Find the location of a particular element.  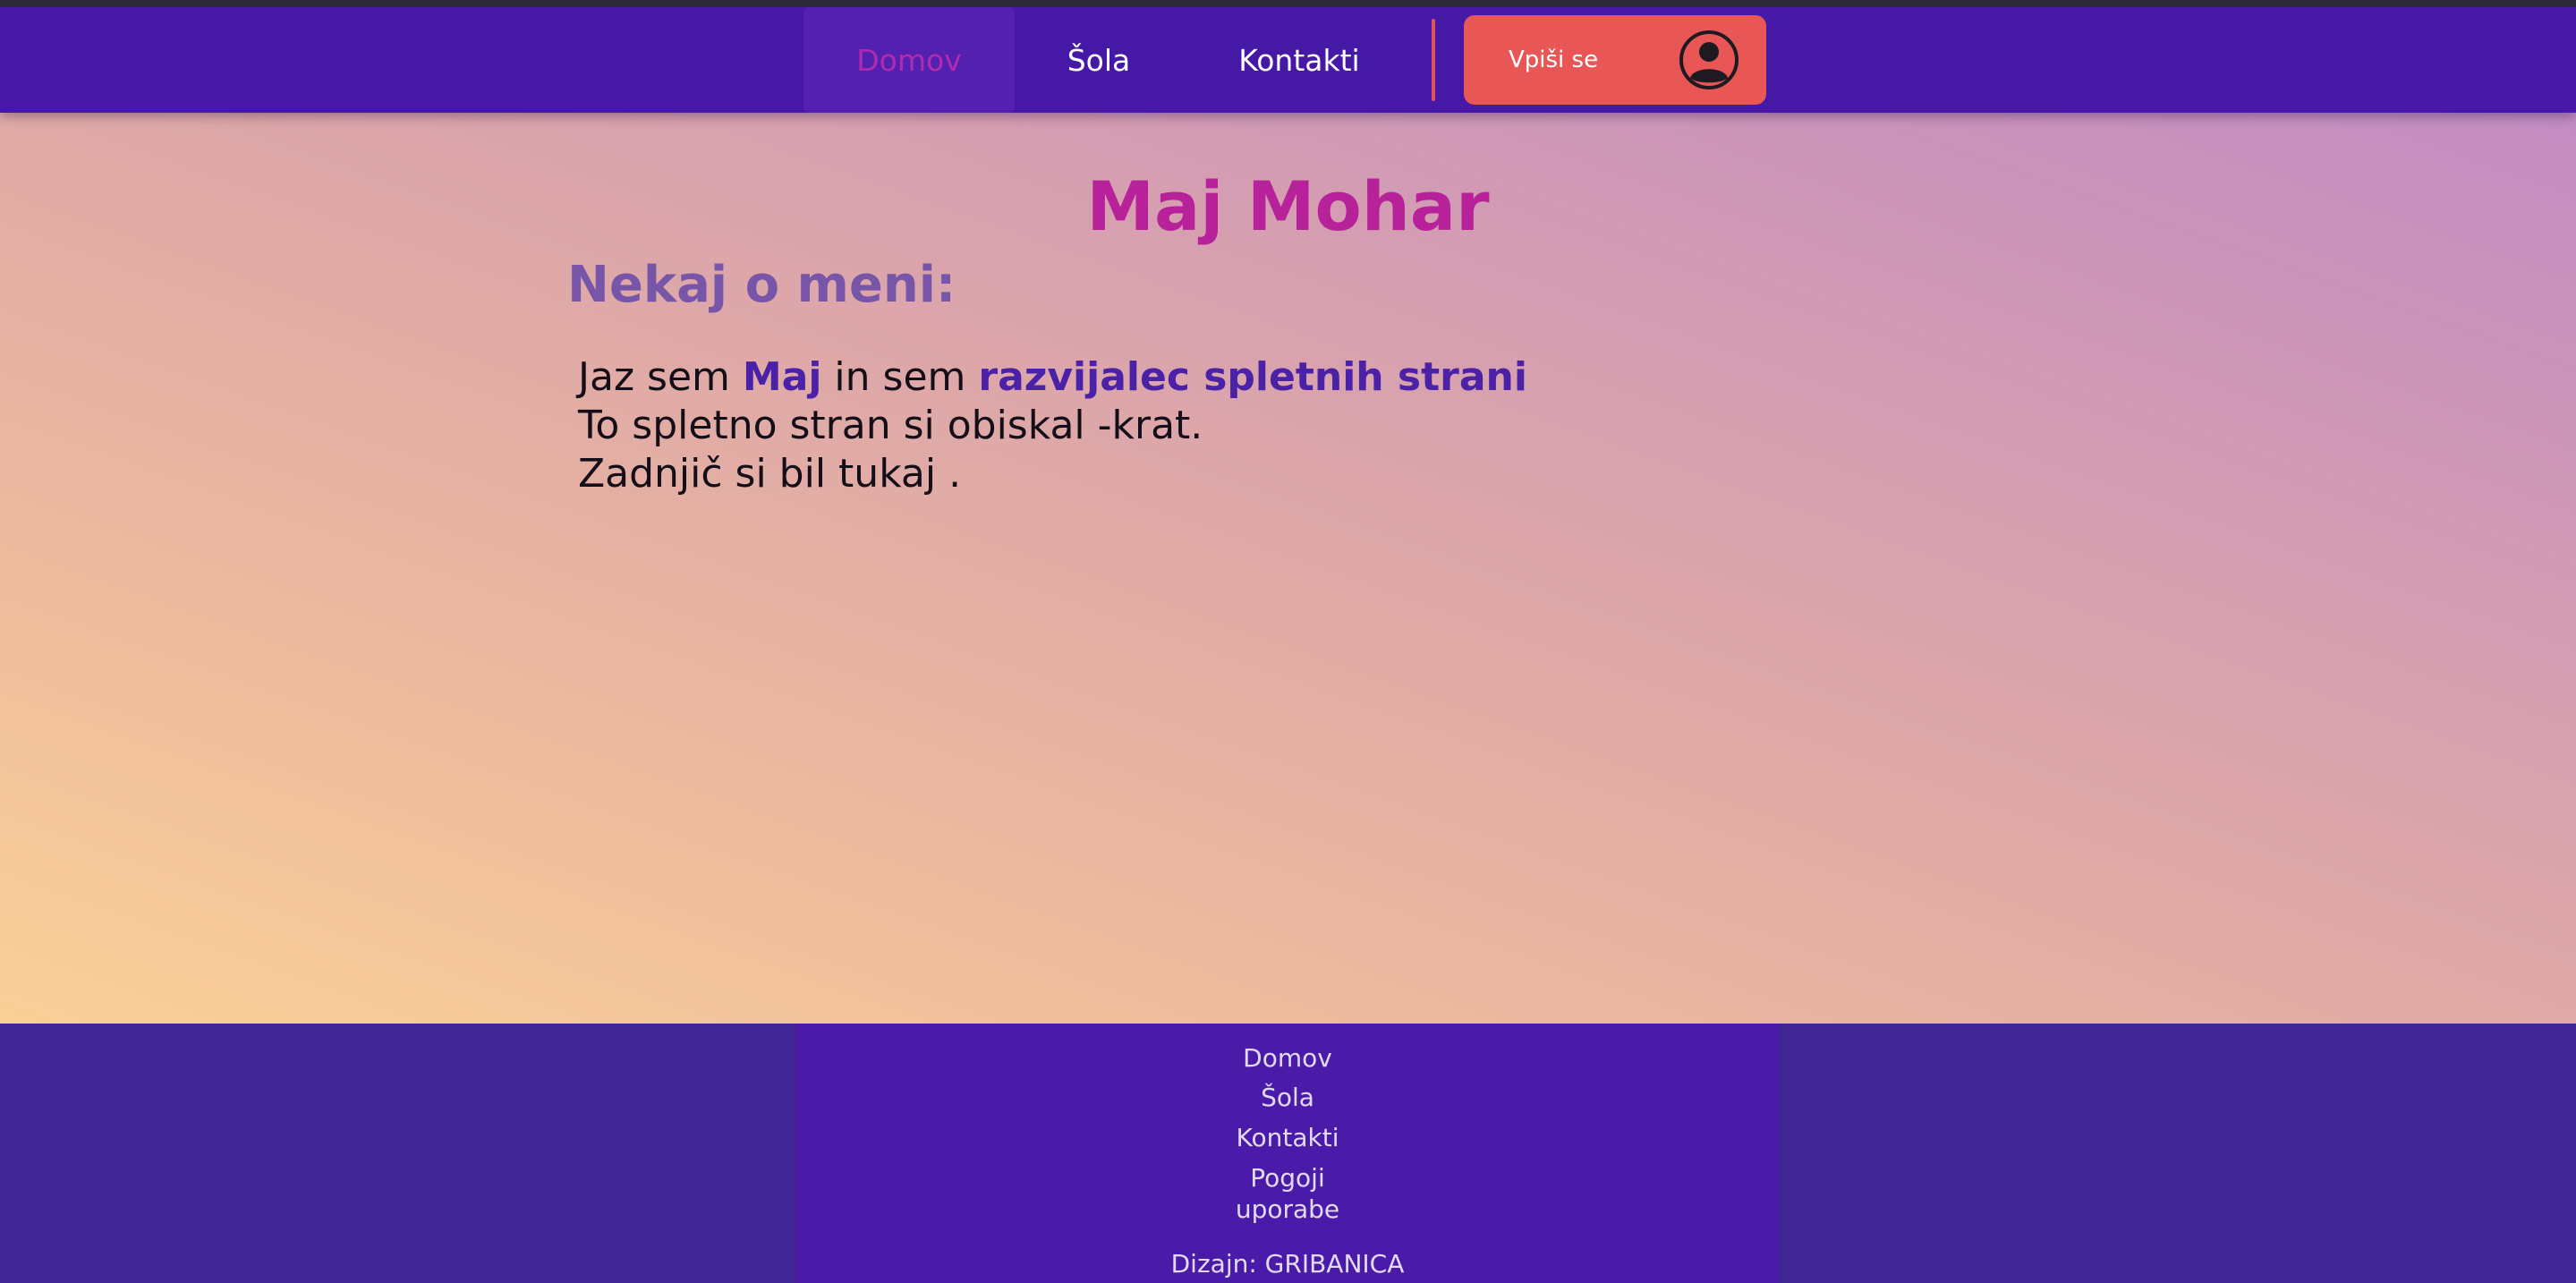

footer-terms-link-line2: uporabe is located at coordinates (1287, 1209).